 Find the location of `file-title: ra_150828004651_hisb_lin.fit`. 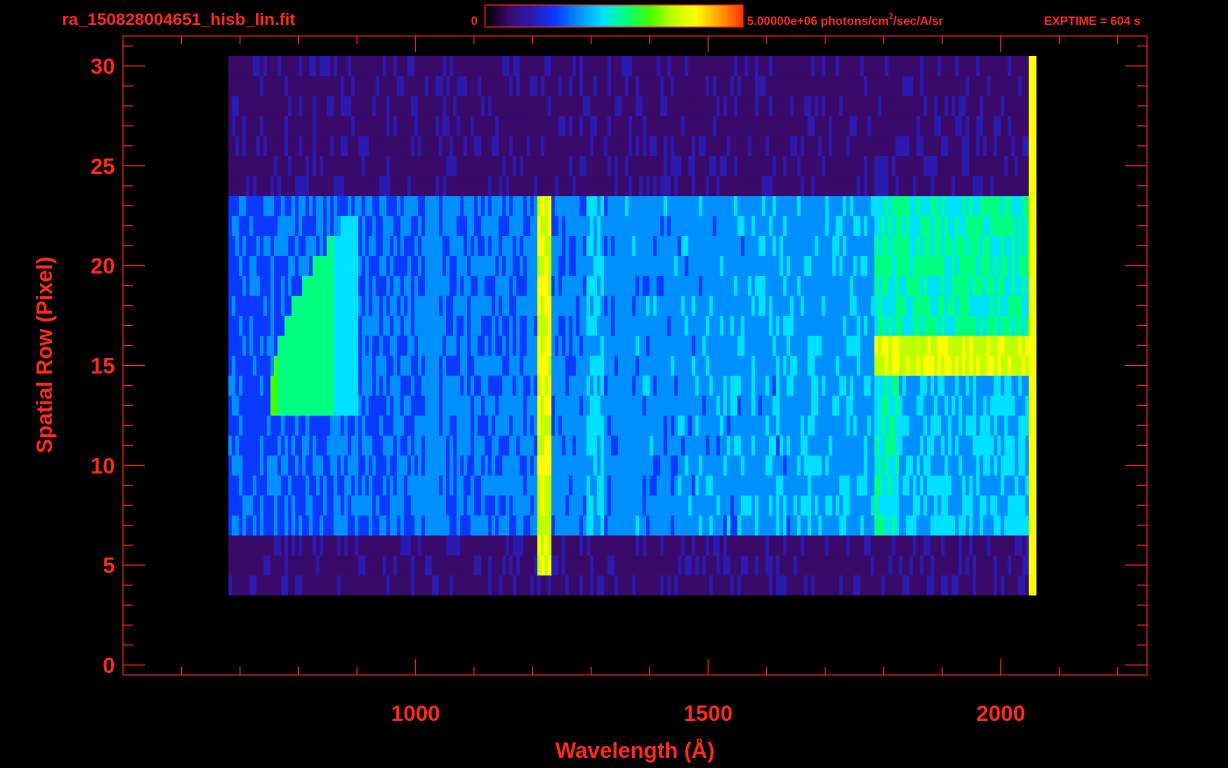

file-title: ra_150828004651_hisb_lin.fit is located at coordinates (179, 19).